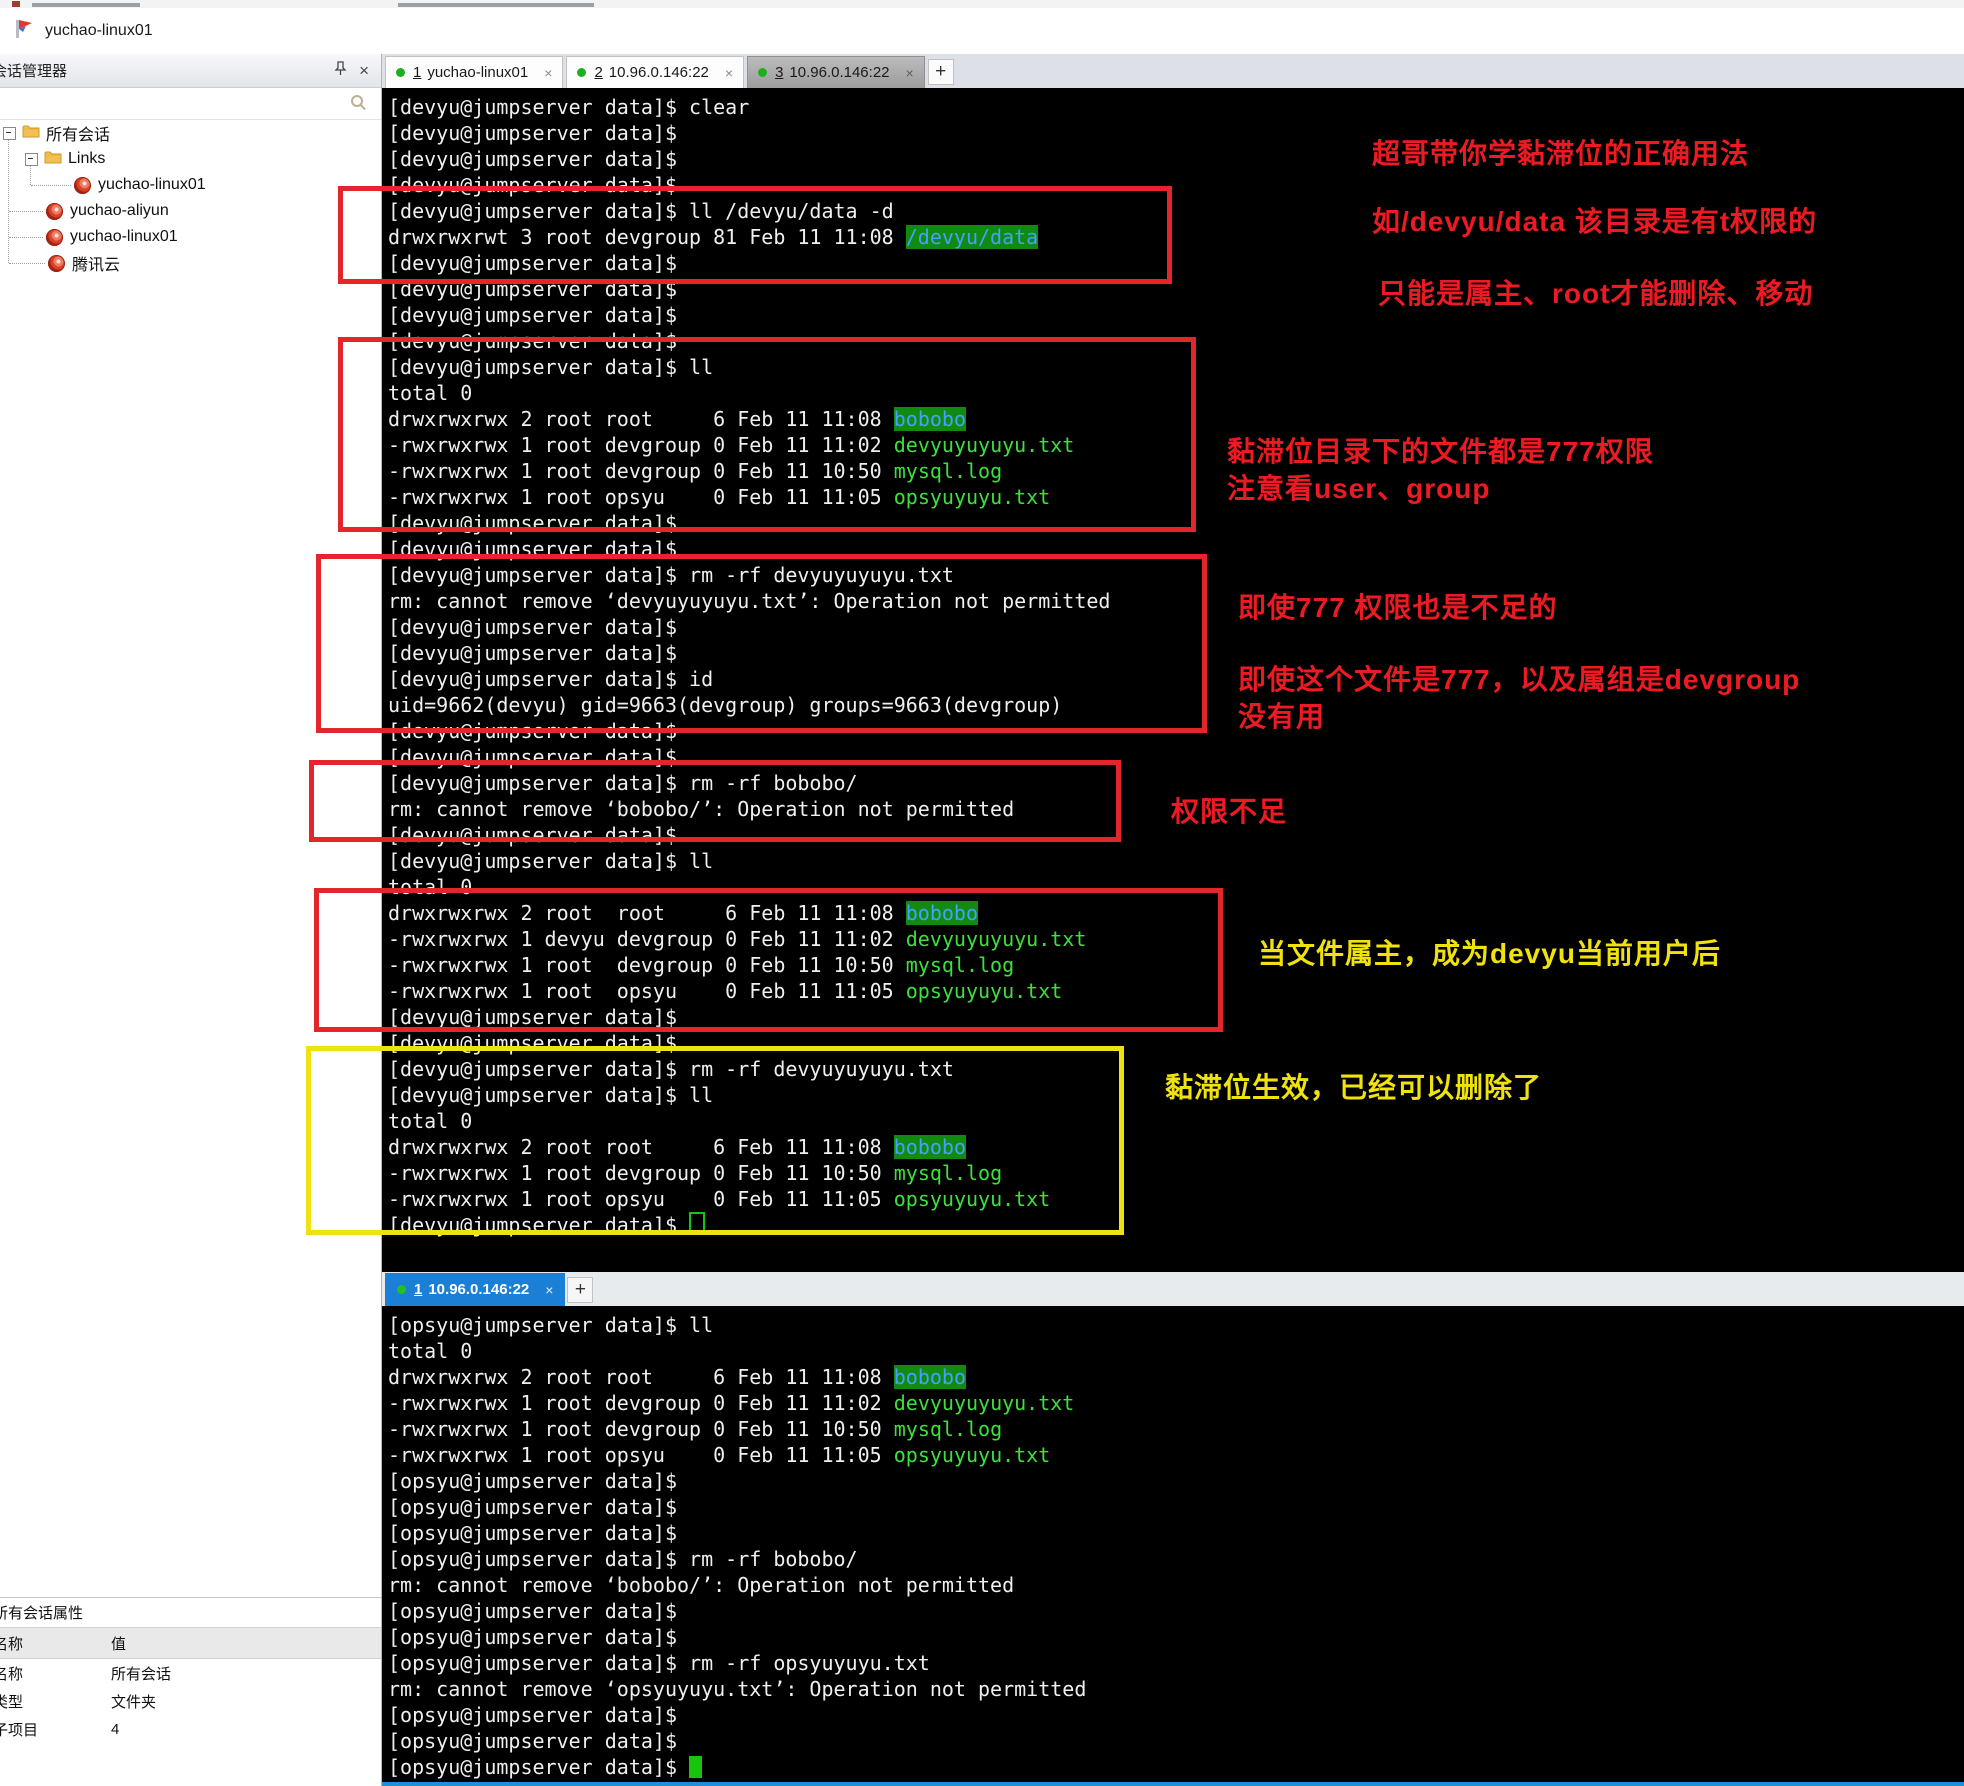 This screenshot has height=1786, width=1964. What do you see at coordinates (1173, 1289) in the screenshot?
I see `lower-terminal-tab-bar: 1 10.96.0.146:22 × +` at bounding box center [1173, 1289].